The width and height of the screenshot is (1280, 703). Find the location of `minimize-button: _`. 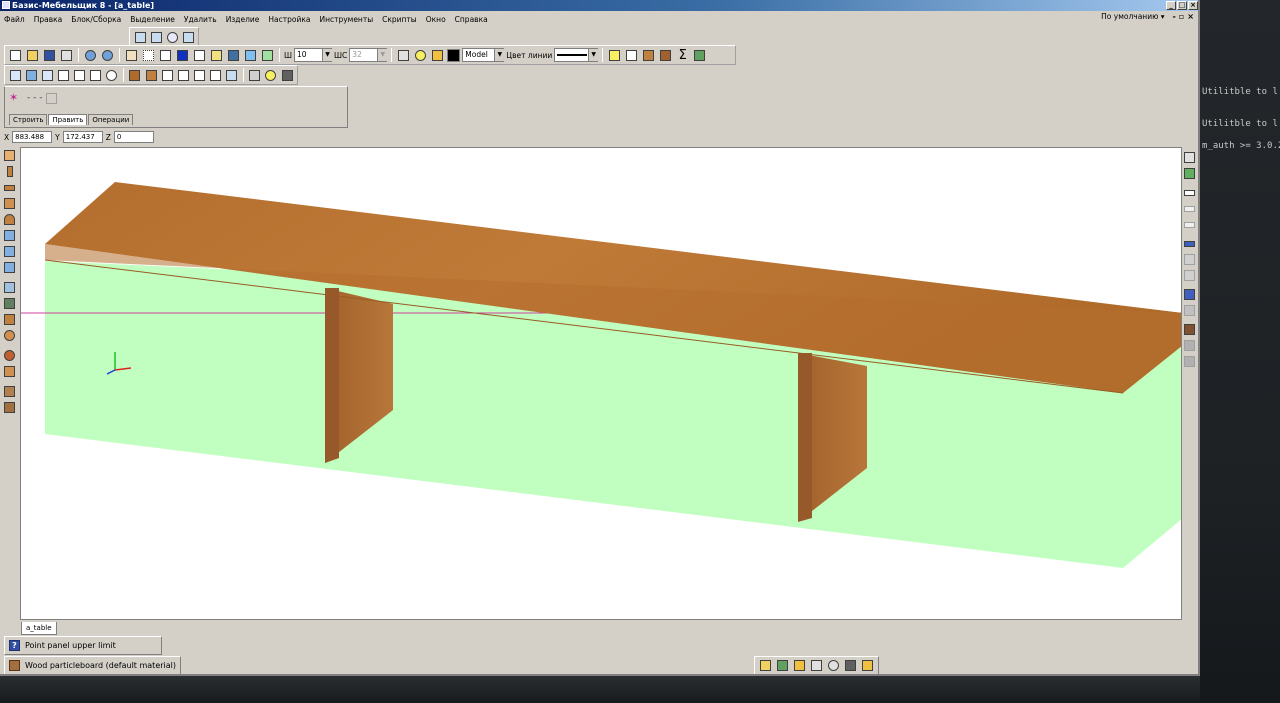

minimize-button: _ is located at coordinates (1171, 5).